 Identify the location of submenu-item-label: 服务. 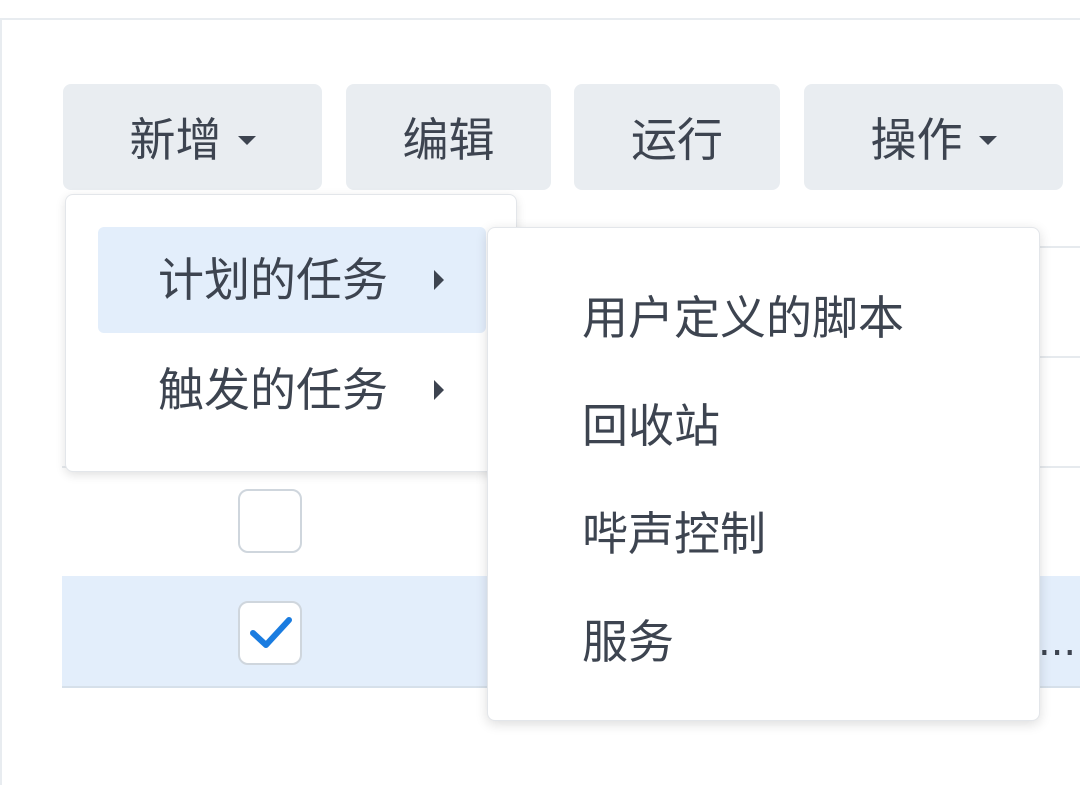
(628, 642).